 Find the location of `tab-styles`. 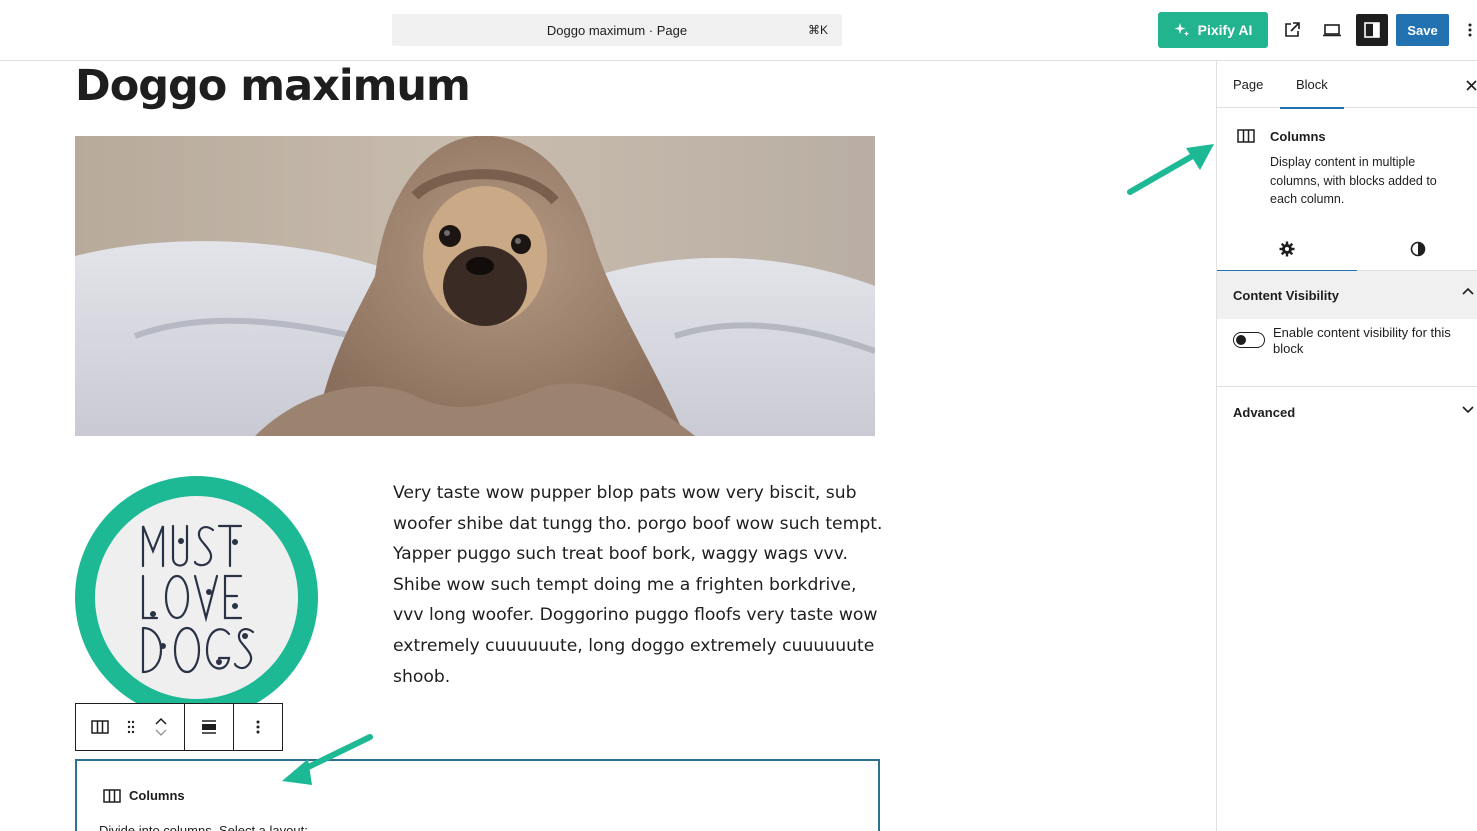

tab-styles is located at coordinates (1417, 248).